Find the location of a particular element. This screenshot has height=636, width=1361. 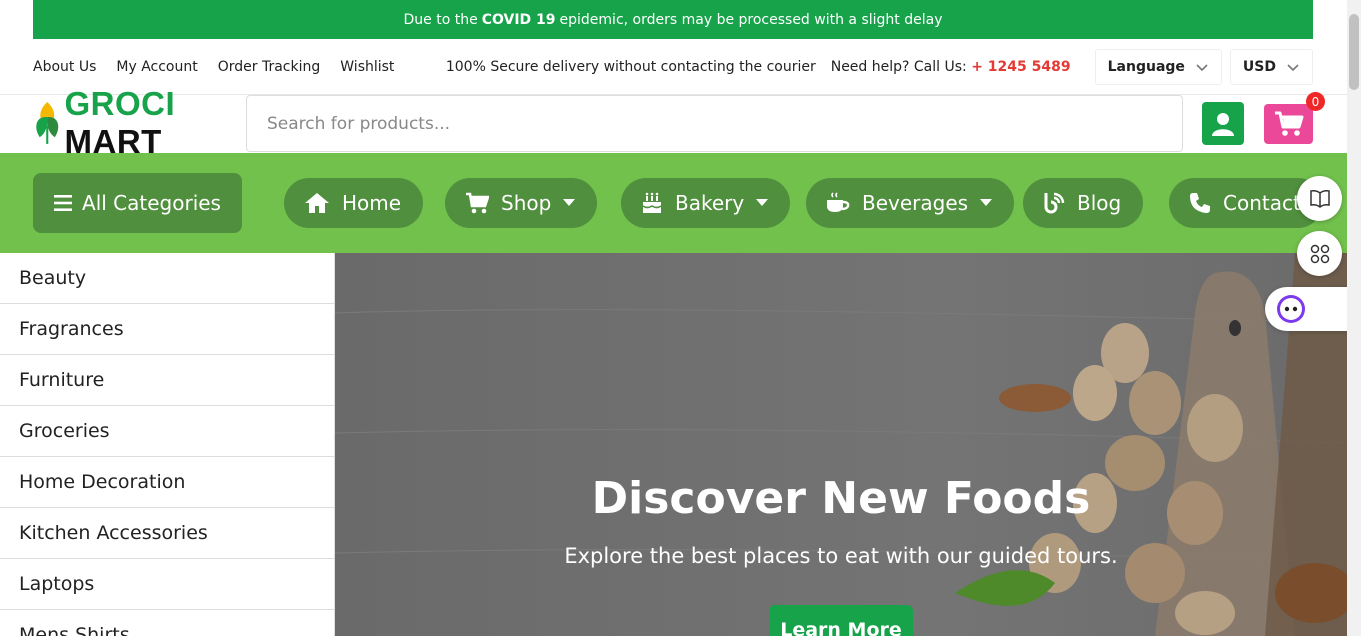

nav-blog: Blog is located at coordinates (1083, 203).